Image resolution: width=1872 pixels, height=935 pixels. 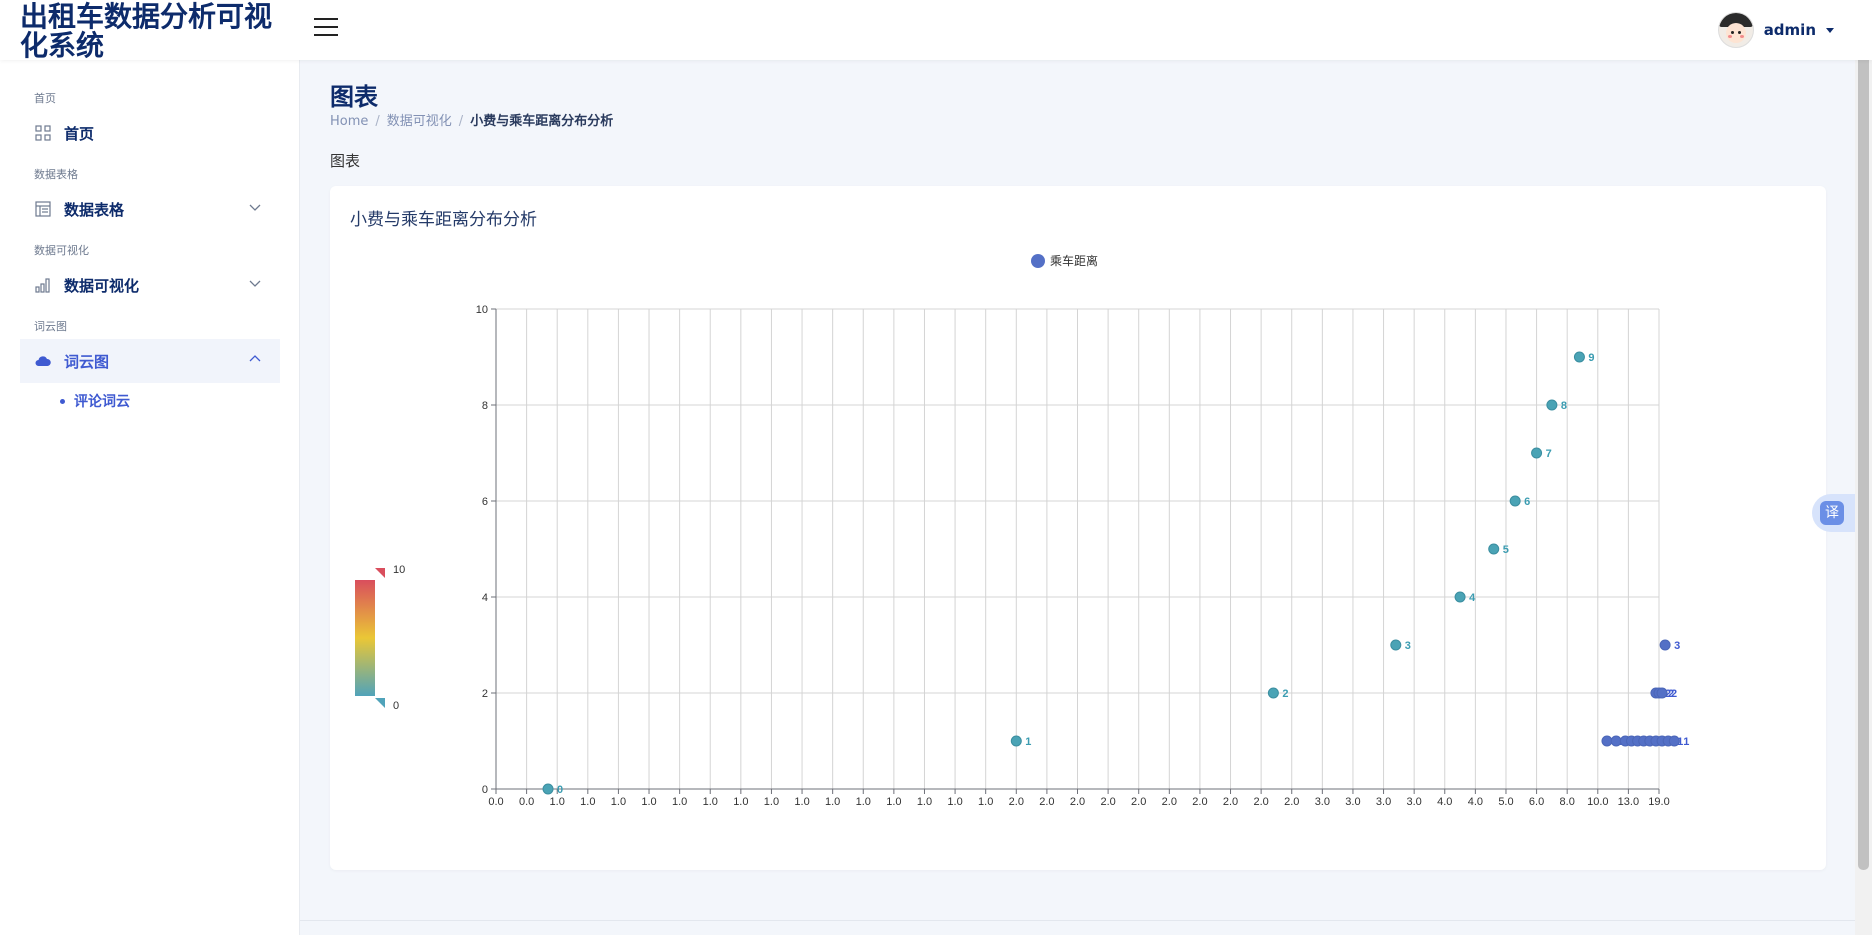 I want to click on translate-button: 译, so click(x=1836, y=513).